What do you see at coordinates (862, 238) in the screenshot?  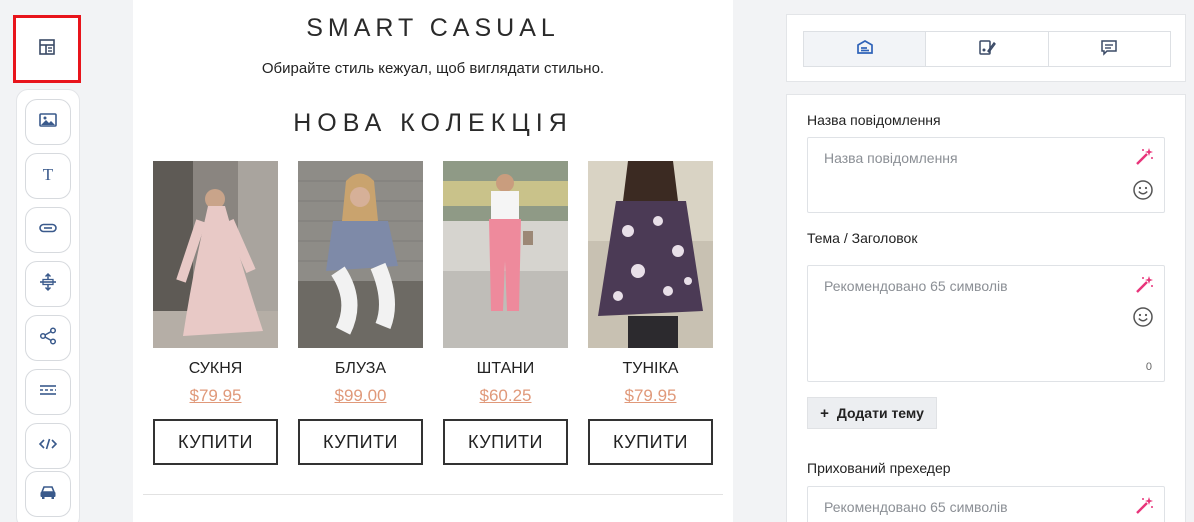 I see `subject-label: Тема / Заголовок` at bounding box center [862, 238].